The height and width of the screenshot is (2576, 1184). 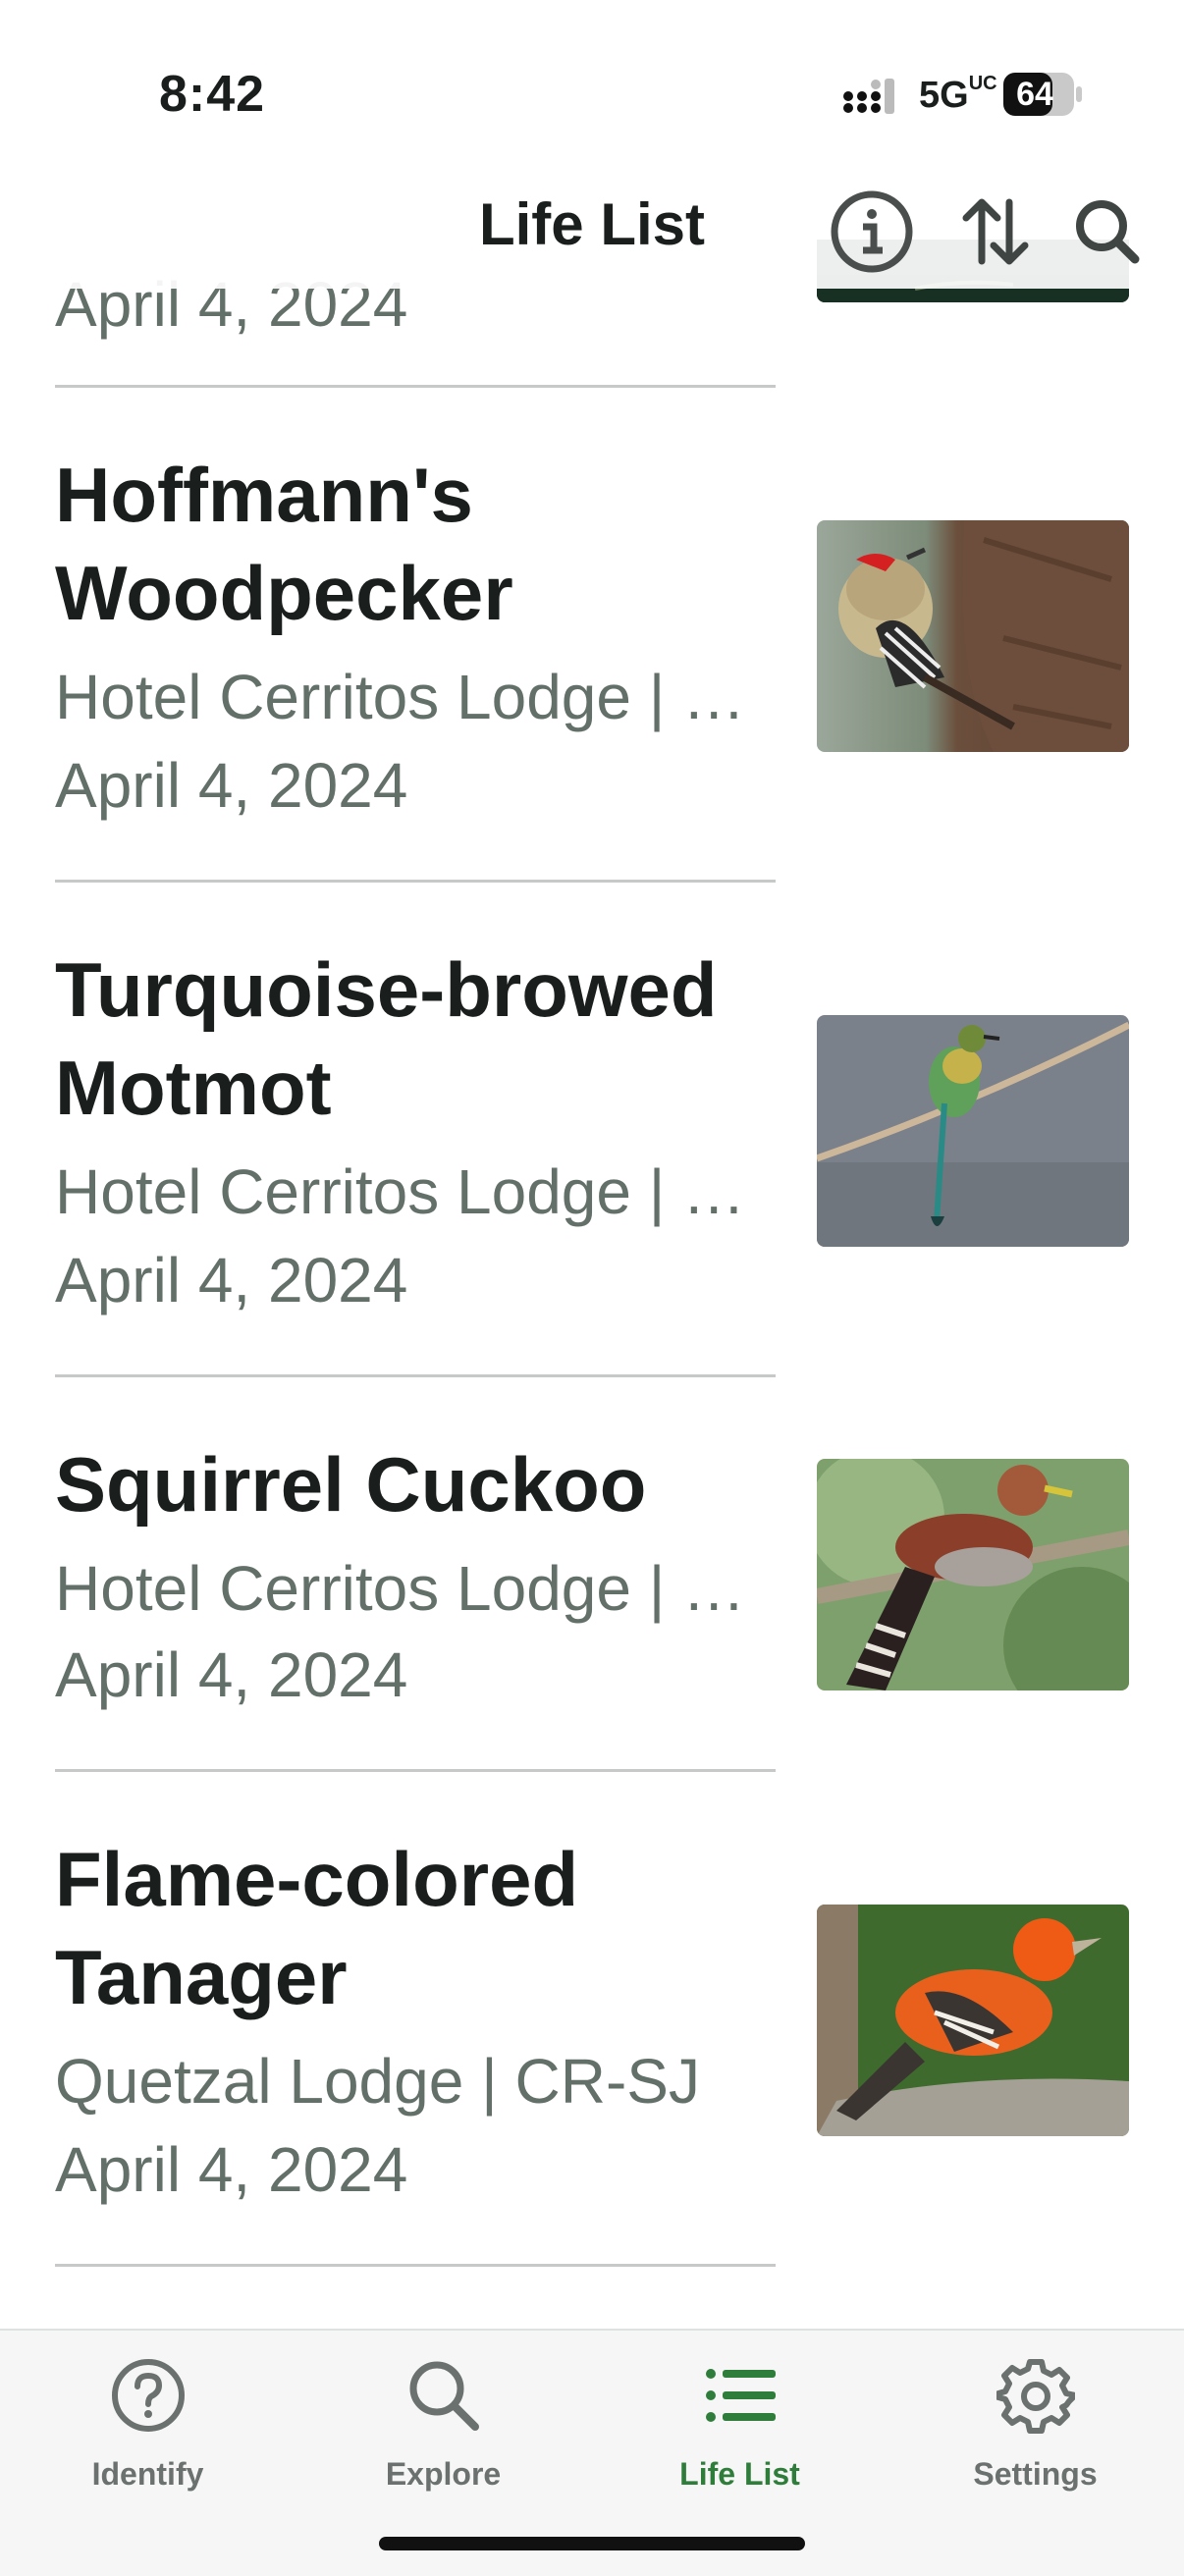 I want to click on species-name: Flame-colored Tanager, so click(x=317, y=1928).